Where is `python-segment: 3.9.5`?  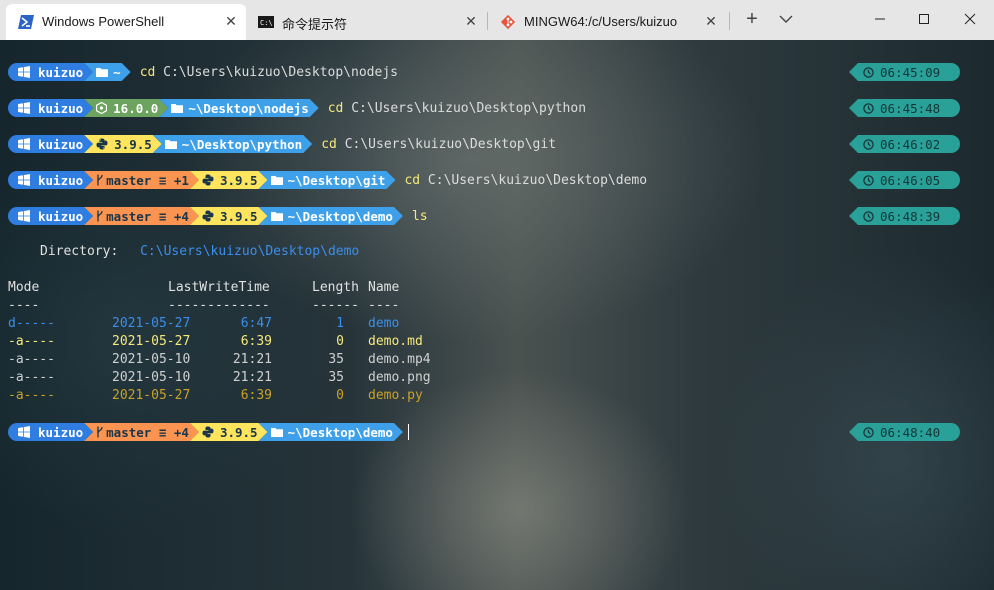
python-segment: 3.9.5 is located at coordinates (229, 216).